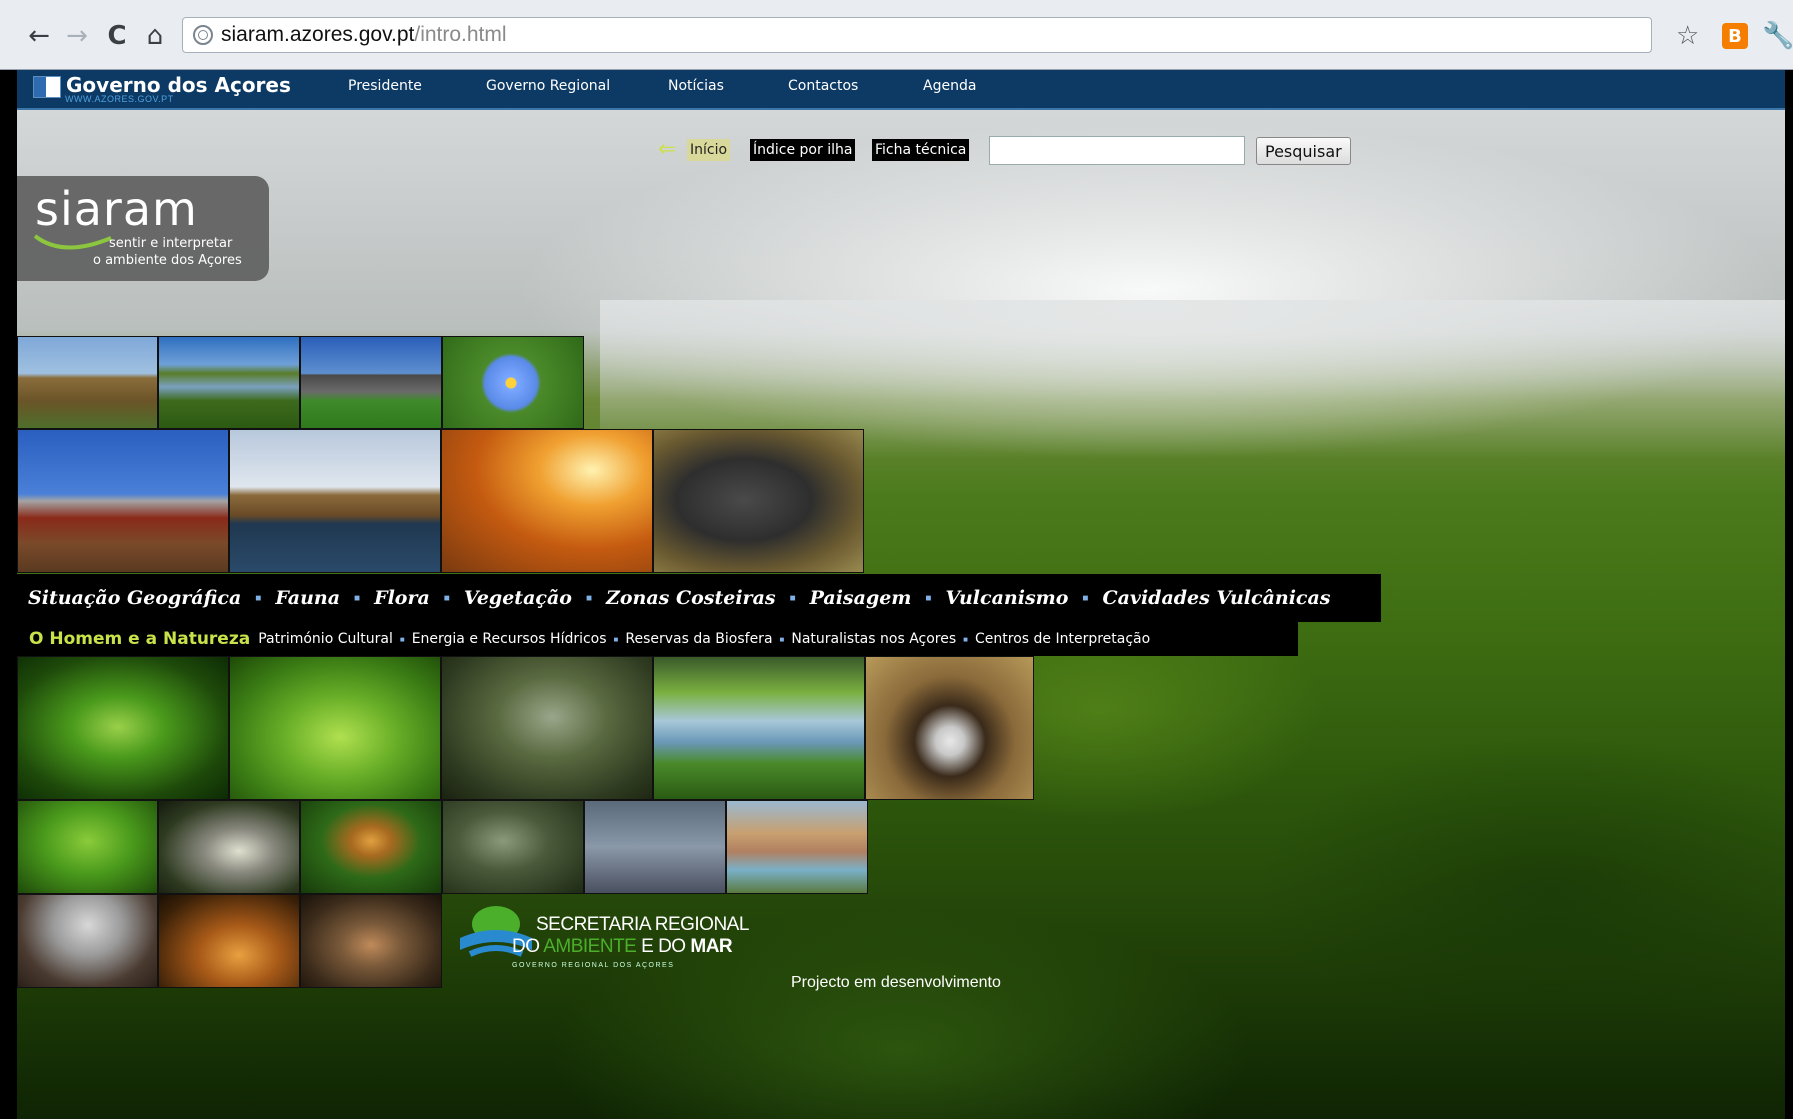 This screenshot has height=1119, width=1793. I want to click on secretaria-line-3: GOVERNO REGIONAL DOS AÇORES, so click(593, 965).